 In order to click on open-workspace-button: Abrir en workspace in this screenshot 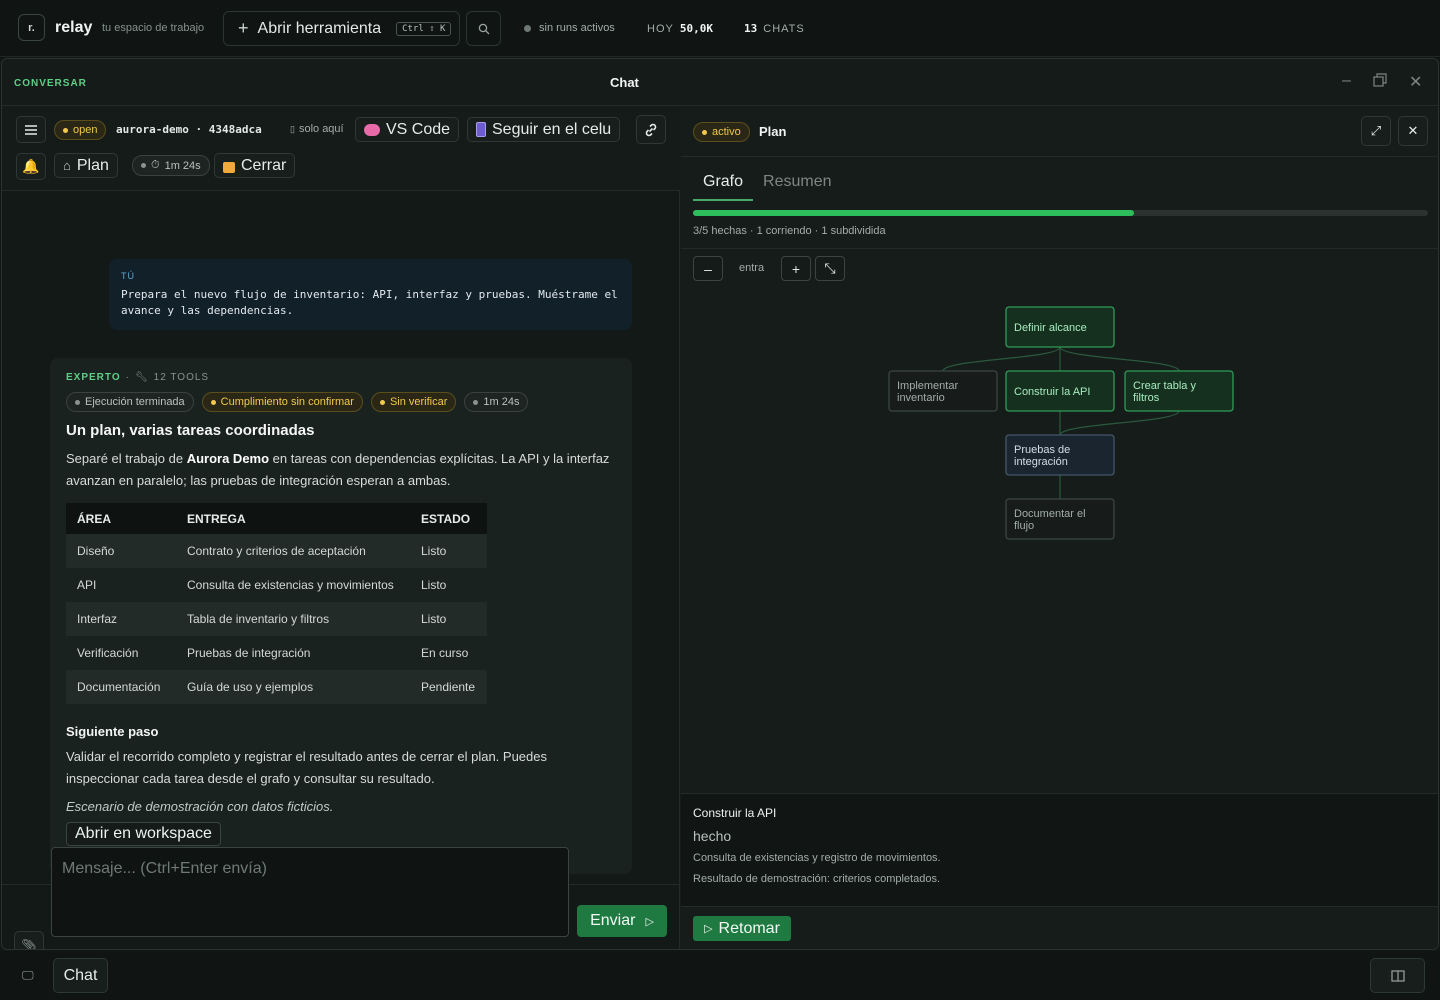, I will do `click(143, 834)`.